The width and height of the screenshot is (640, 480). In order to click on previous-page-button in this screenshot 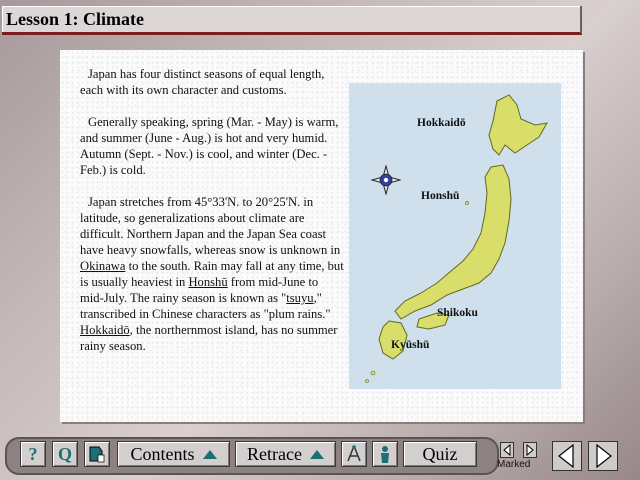, I will do `click(567, 456)`.